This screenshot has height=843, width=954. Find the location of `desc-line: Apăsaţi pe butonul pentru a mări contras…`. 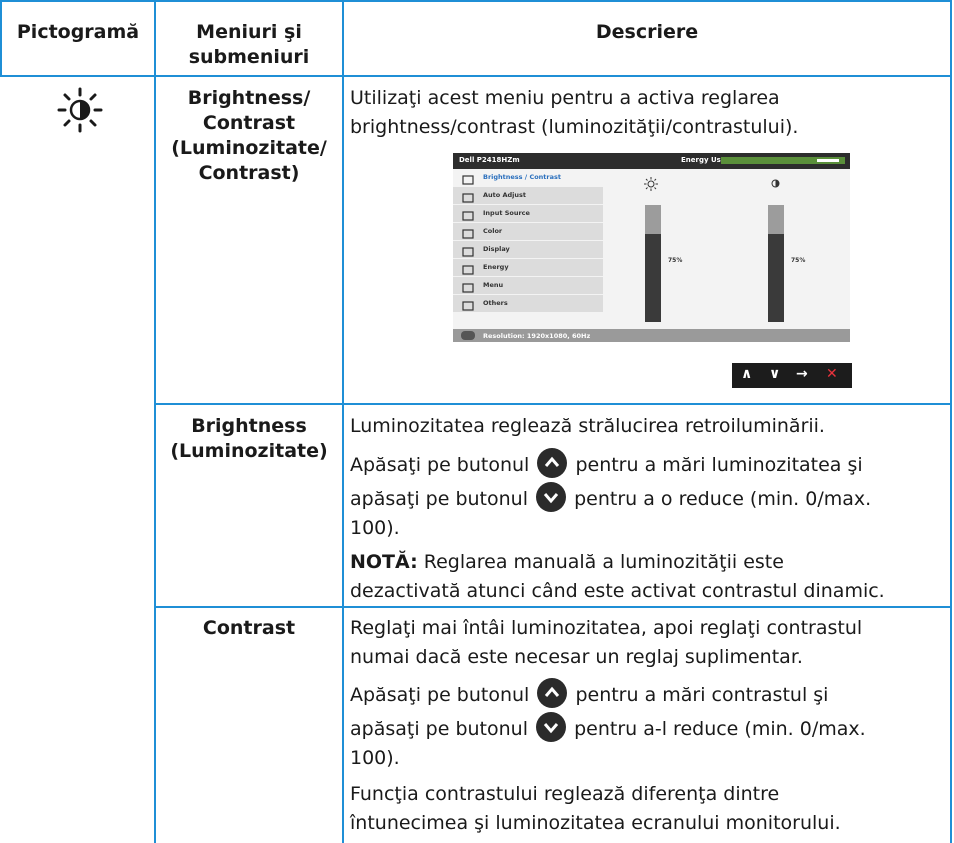

desc-line: Apăsaţi pe butonul pentru a mări contras… is located at coordinates (650, 695).